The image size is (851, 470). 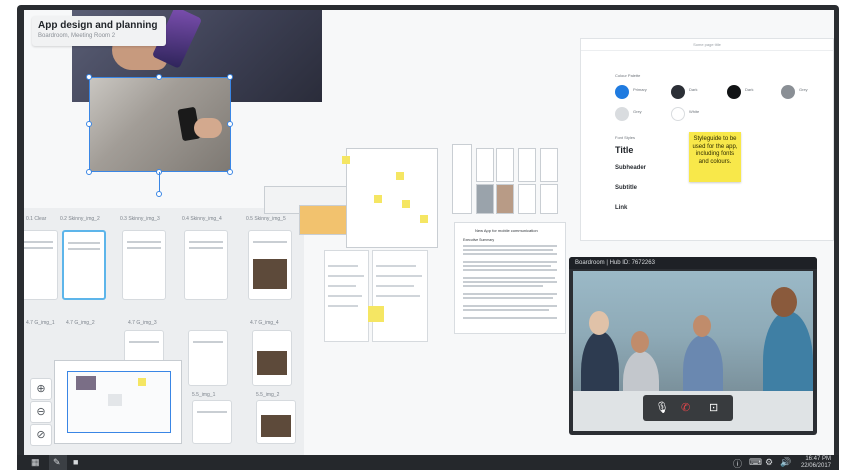 What do you see at coordinates (713, 407) in the screenshot?
I see `camera-icon: ⊡` at bounding box center [713, 407].